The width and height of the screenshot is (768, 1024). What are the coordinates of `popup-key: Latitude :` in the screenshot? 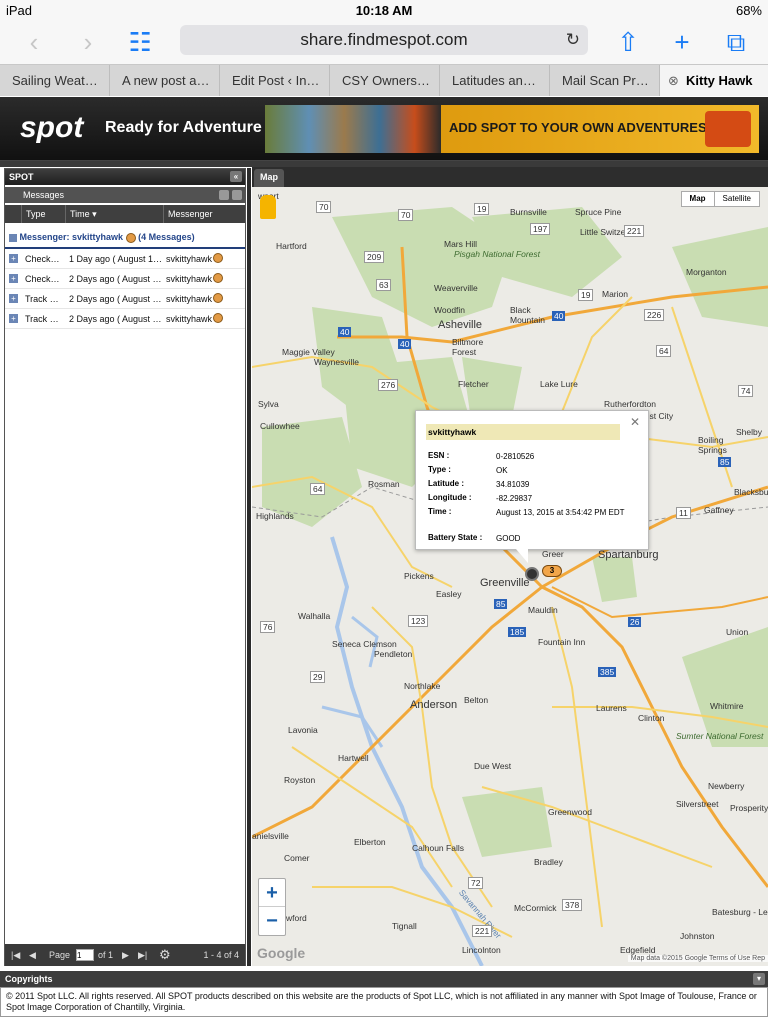 It's located at (446, 483).